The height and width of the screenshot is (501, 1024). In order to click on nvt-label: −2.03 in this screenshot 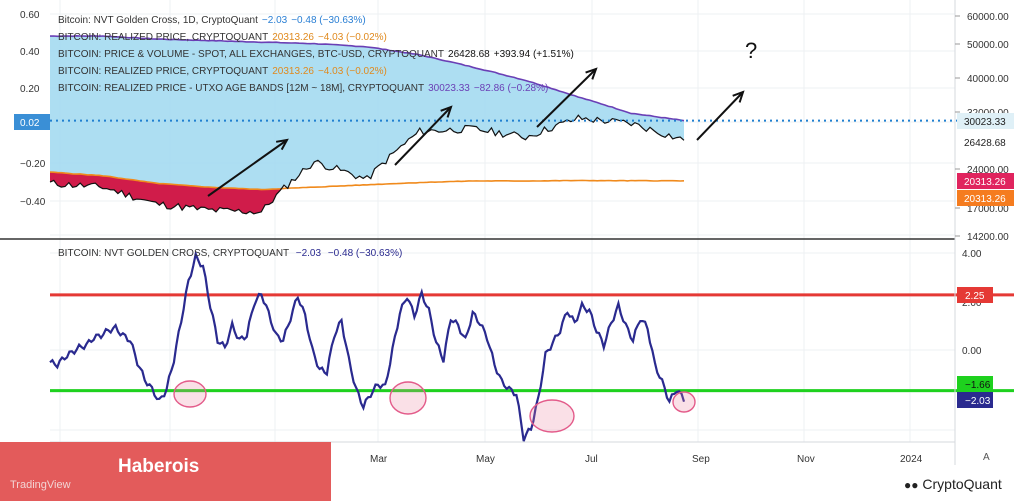, I will do `click(978, 401)`.